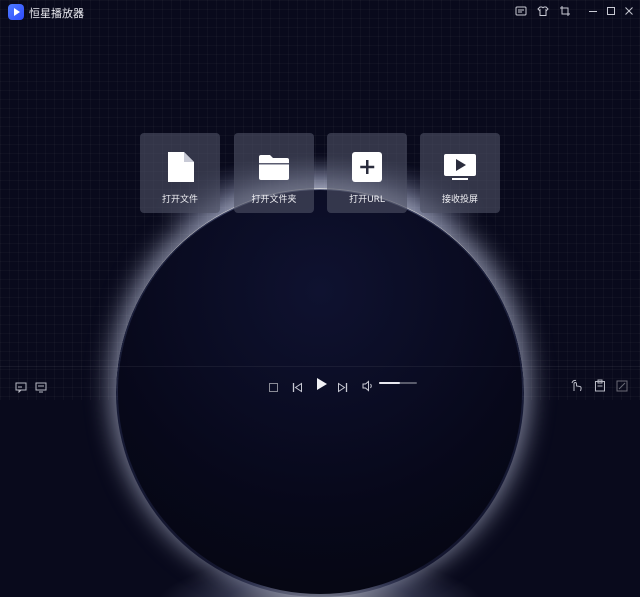  Describe the element at coordinates (41, 387) in the screenshot. I see `screen-icon` at that location.